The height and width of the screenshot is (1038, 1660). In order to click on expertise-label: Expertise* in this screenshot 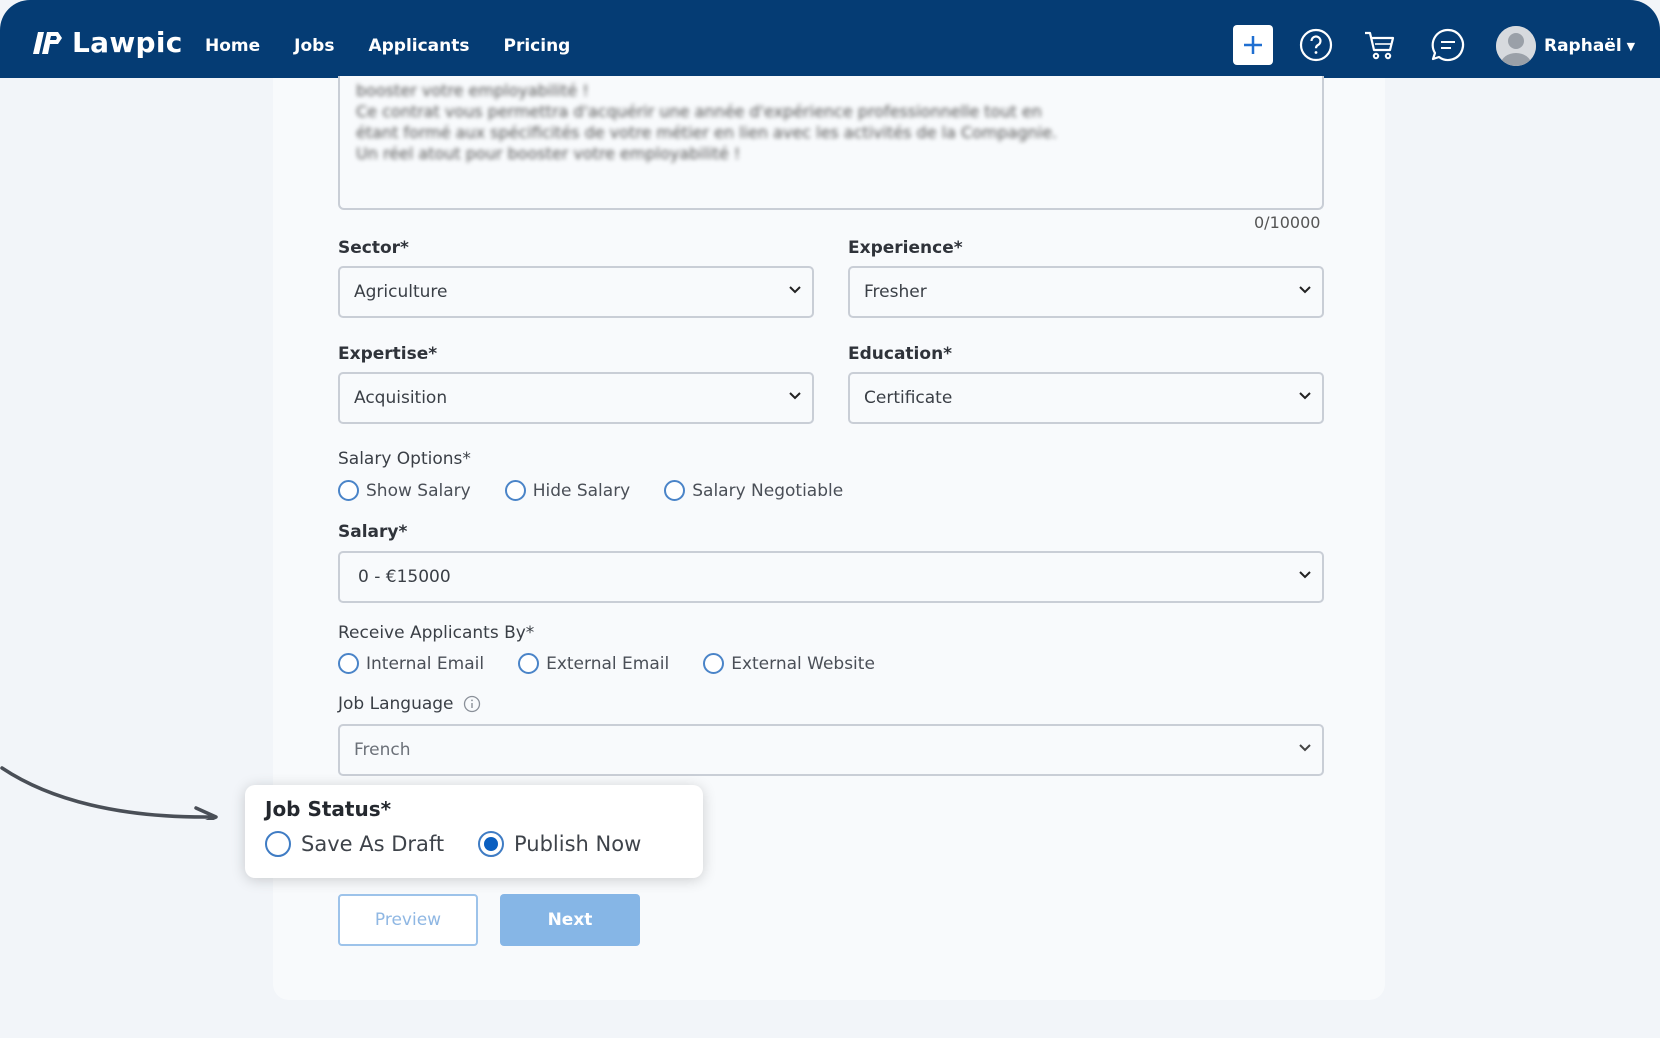, I will do `click(388, 354)`.